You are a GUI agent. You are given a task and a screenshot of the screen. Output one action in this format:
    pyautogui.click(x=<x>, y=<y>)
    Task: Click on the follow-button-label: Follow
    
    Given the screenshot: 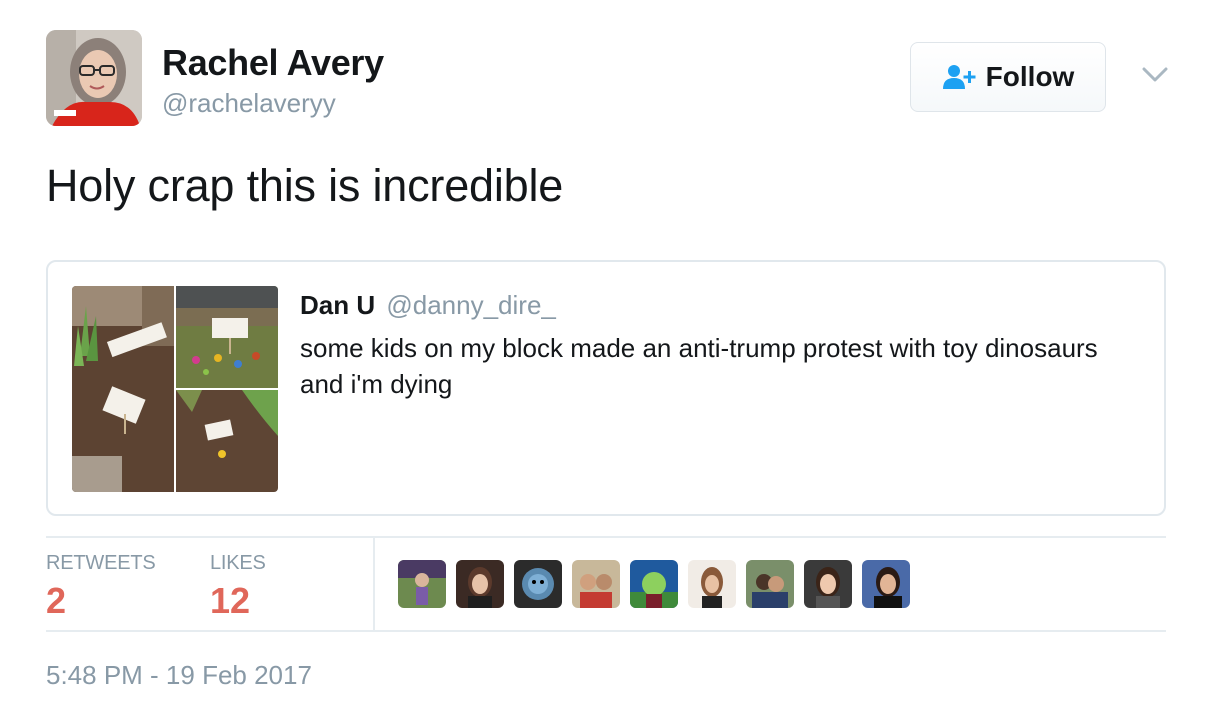 What is the action you would take?
    pyautogui.click(x=1030, y=76)
    